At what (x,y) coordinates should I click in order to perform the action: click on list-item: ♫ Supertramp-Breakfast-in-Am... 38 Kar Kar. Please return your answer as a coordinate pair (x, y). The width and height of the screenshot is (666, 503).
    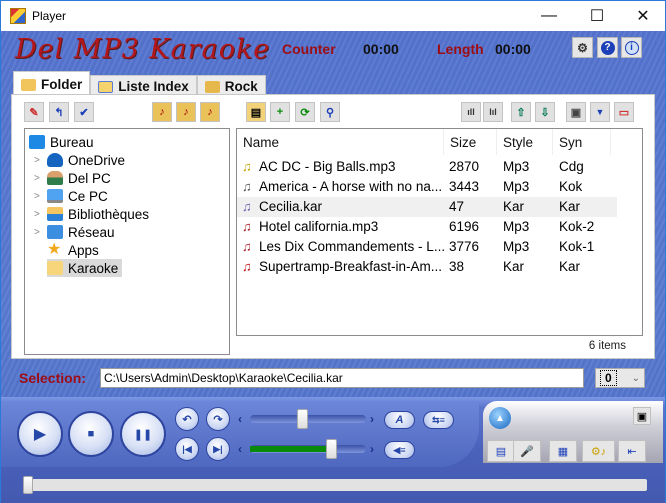
    Looking at the image, I should click on (427, 267).